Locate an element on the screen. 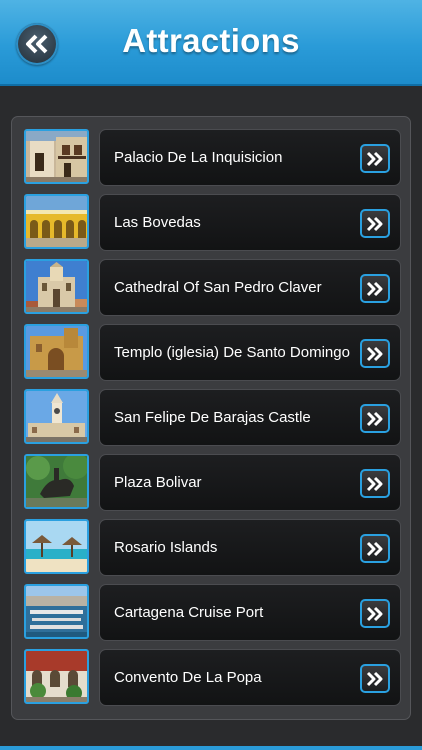 This screenshot has width=422, height=750. list-item: San Felipe De Barajas Castle is located at coordinates (213, 417).